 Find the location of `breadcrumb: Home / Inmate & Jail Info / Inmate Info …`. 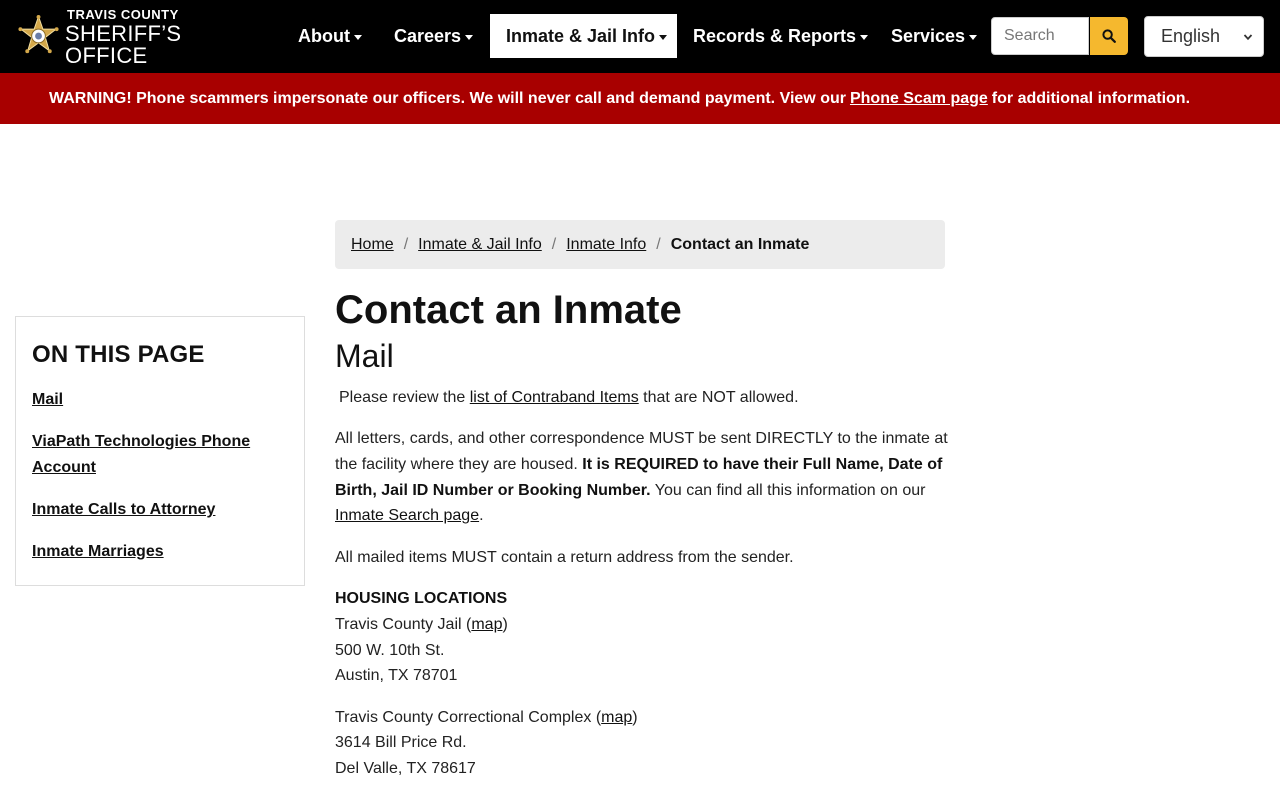

breadcrumb: Home / Inmate & Jail Info / Inmate Info … is located at coordinates (640, 244).